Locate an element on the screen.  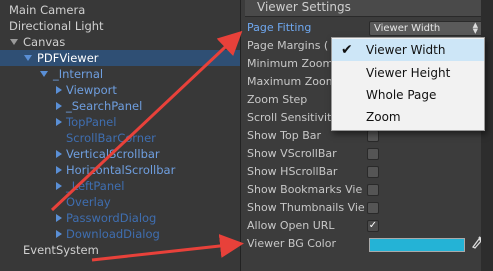
hierarchy-item-label: _LeftPanel is located at coordinates (95, 186).